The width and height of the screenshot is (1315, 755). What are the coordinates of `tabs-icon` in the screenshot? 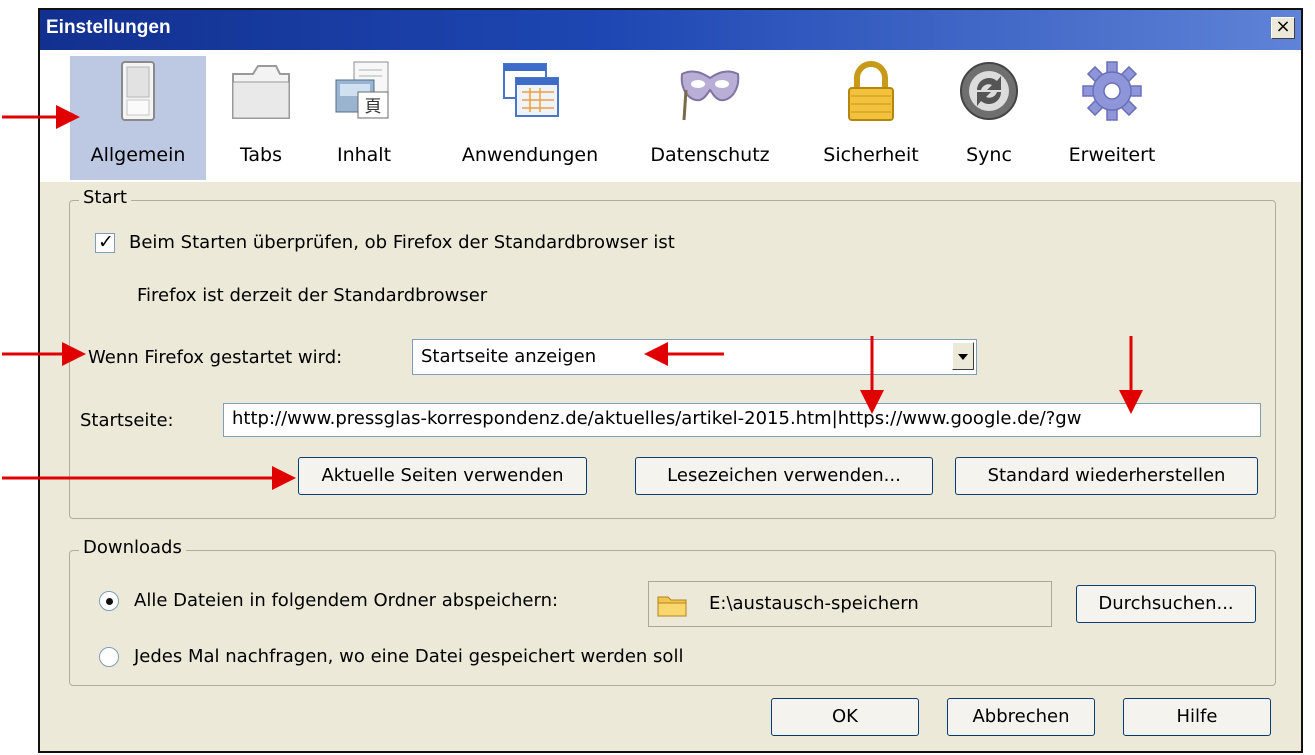 It's located at (261, 92).